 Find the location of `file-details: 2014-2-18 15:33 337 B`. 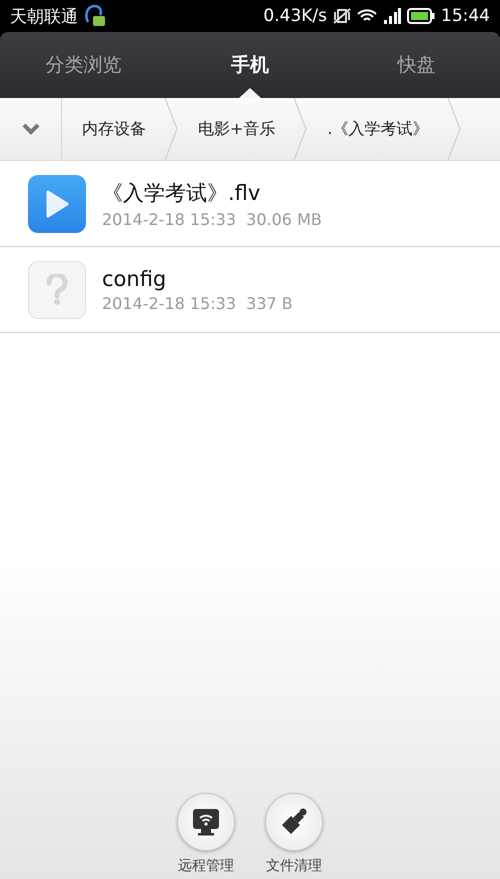

file-details: 2014-2-18 15:33 337 B is located at coordinates (197, 303).